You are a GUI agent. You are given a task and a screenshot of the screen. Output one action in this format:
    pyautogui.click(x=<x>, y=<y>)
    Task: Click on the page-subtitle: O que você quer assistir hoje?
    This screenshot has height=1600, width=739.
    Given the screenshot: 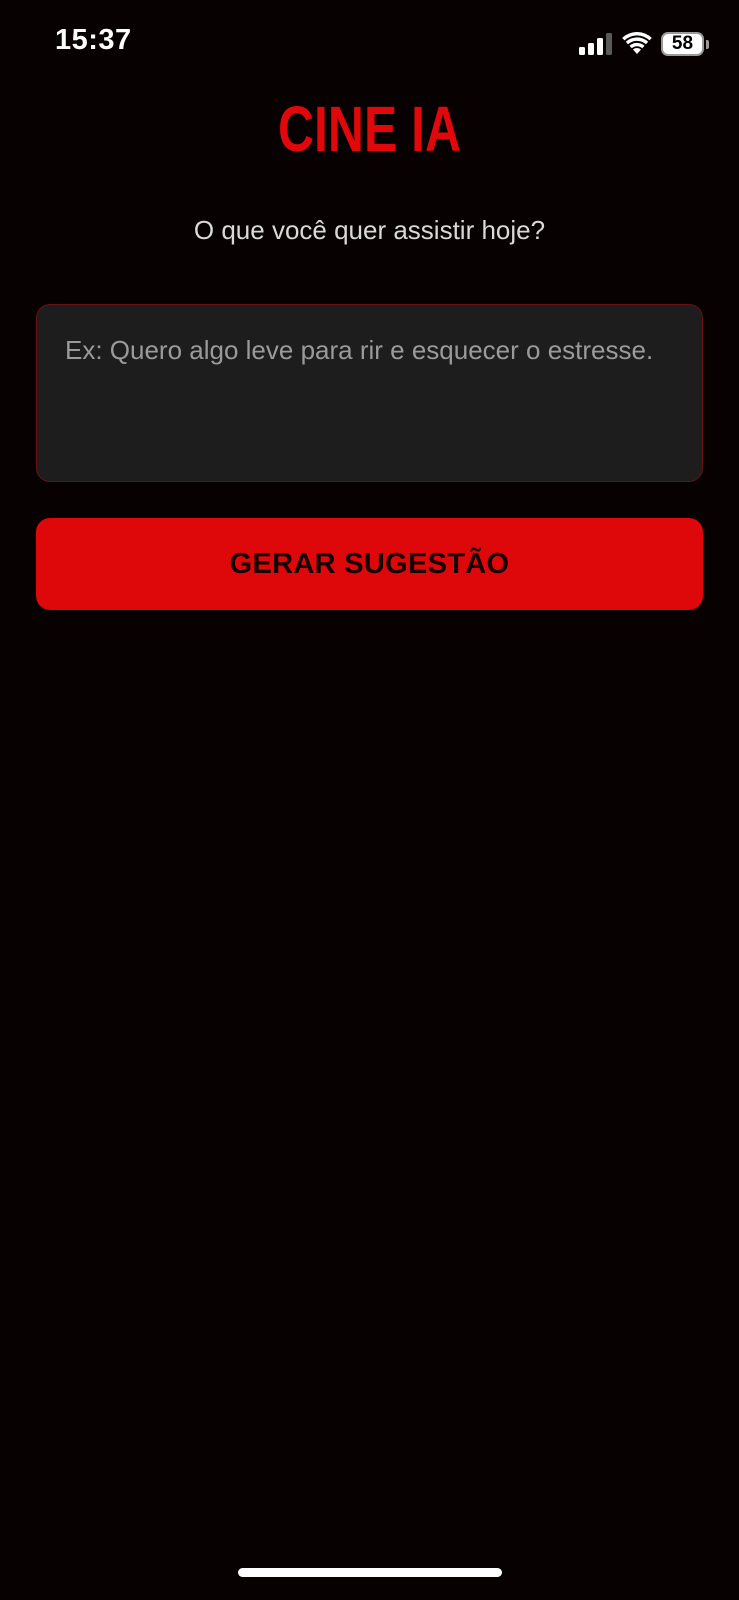 What is the action you would take?
    pyautogui.click(x=369, y=230)
    